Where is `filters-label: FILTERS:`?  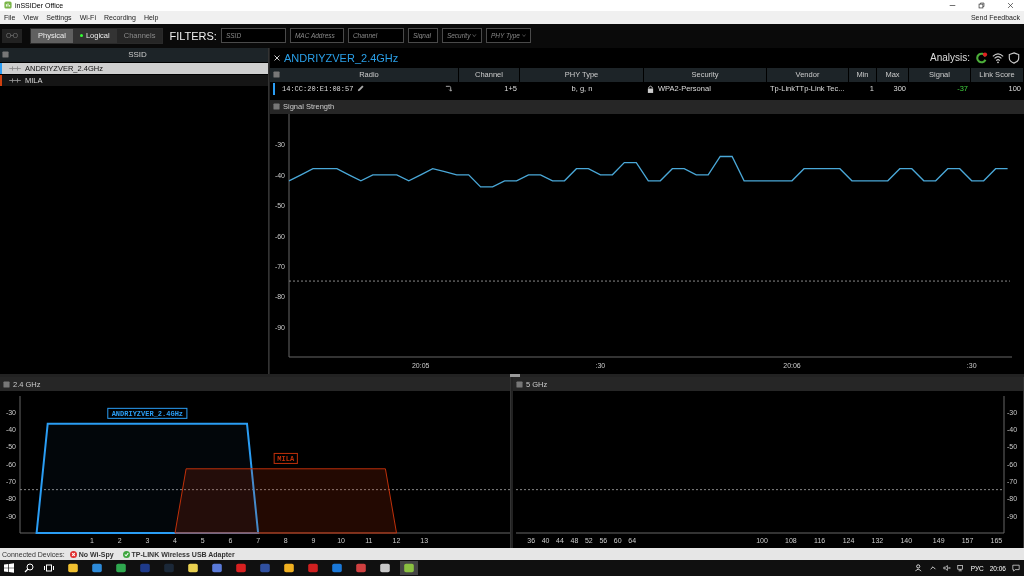
filters-label: FILTERS: is located at coordinates (193, 35).